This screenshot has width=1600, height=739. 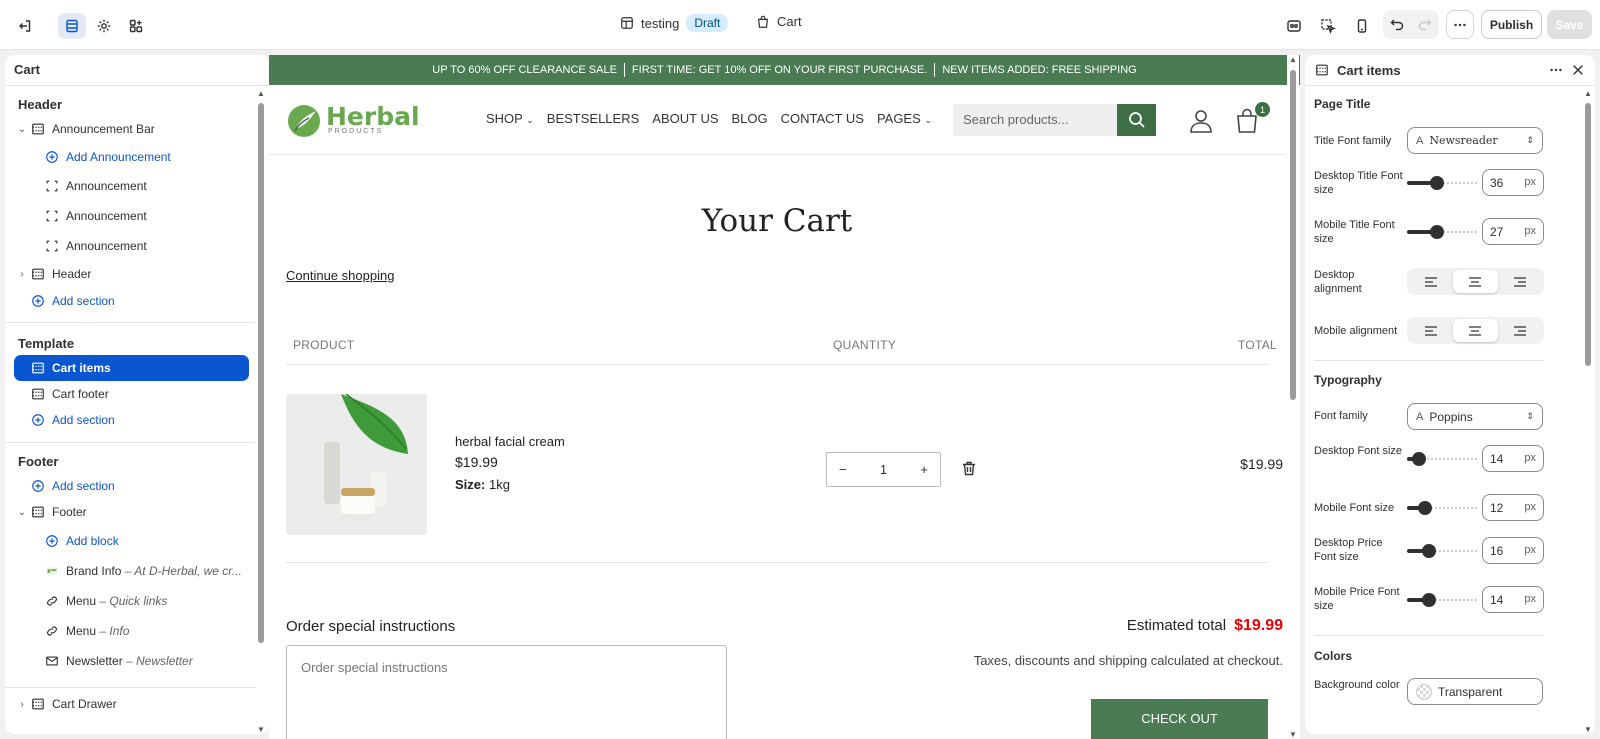 I want to click on order-instructions-field: Order special instructions, so click(x=506, y=692).